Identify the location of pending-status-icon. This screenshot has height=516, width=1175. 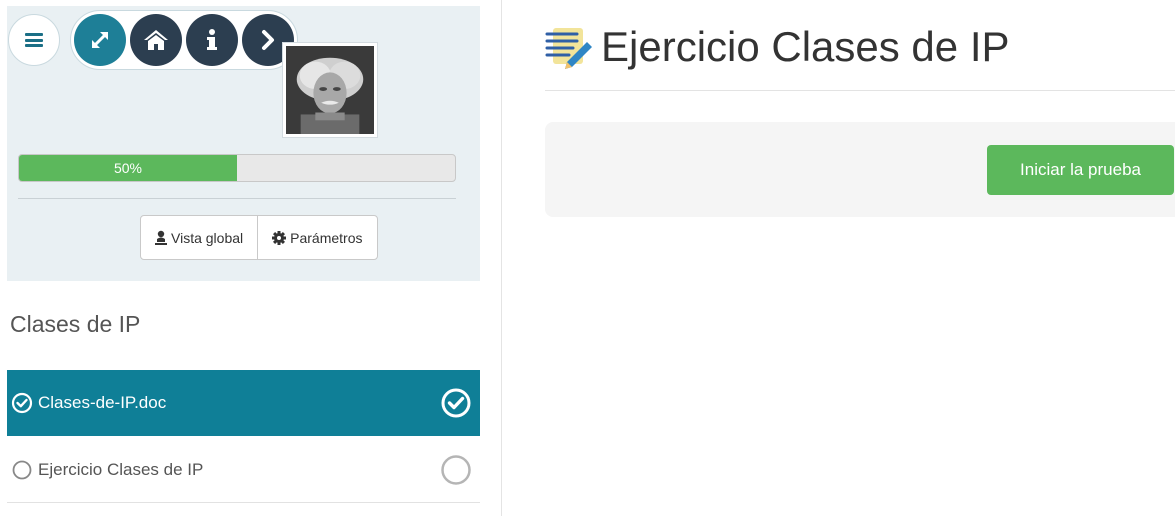
(456, 470).